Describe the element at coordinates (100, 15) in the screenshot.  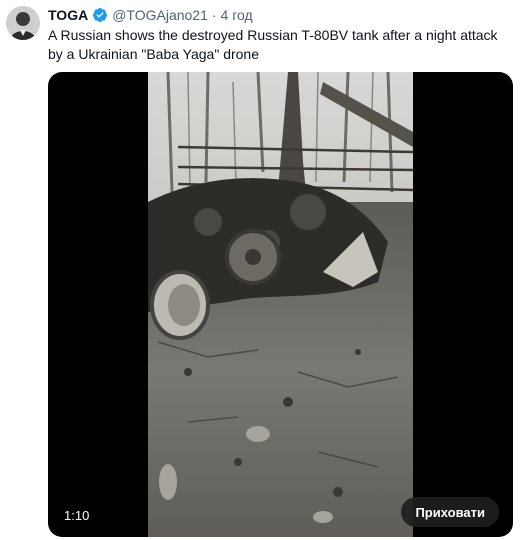
I see `verified-badge-icon` at that location.